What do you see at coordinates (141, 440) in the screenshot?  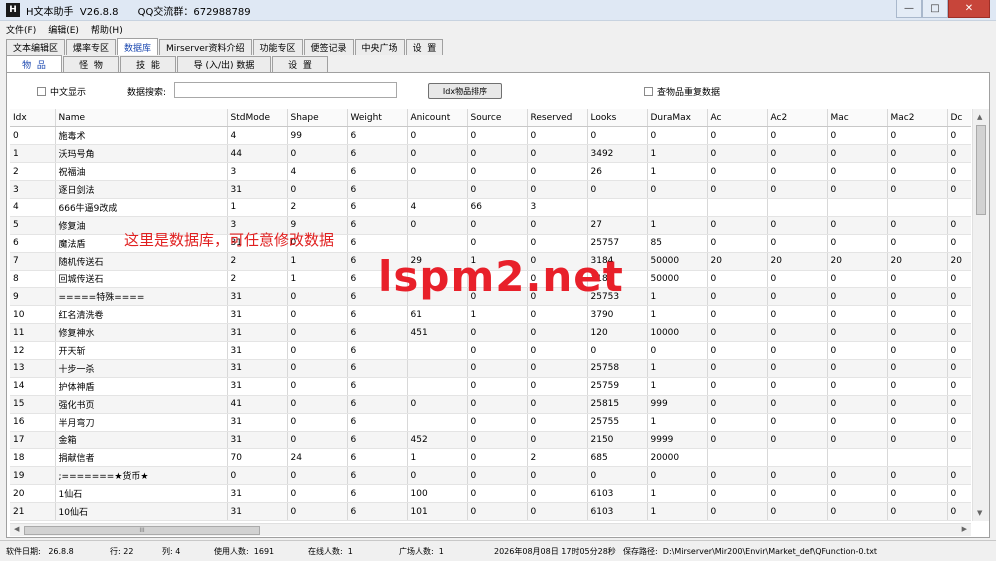 I see `table-cell: 金箱` at bounding box center [141, 440].